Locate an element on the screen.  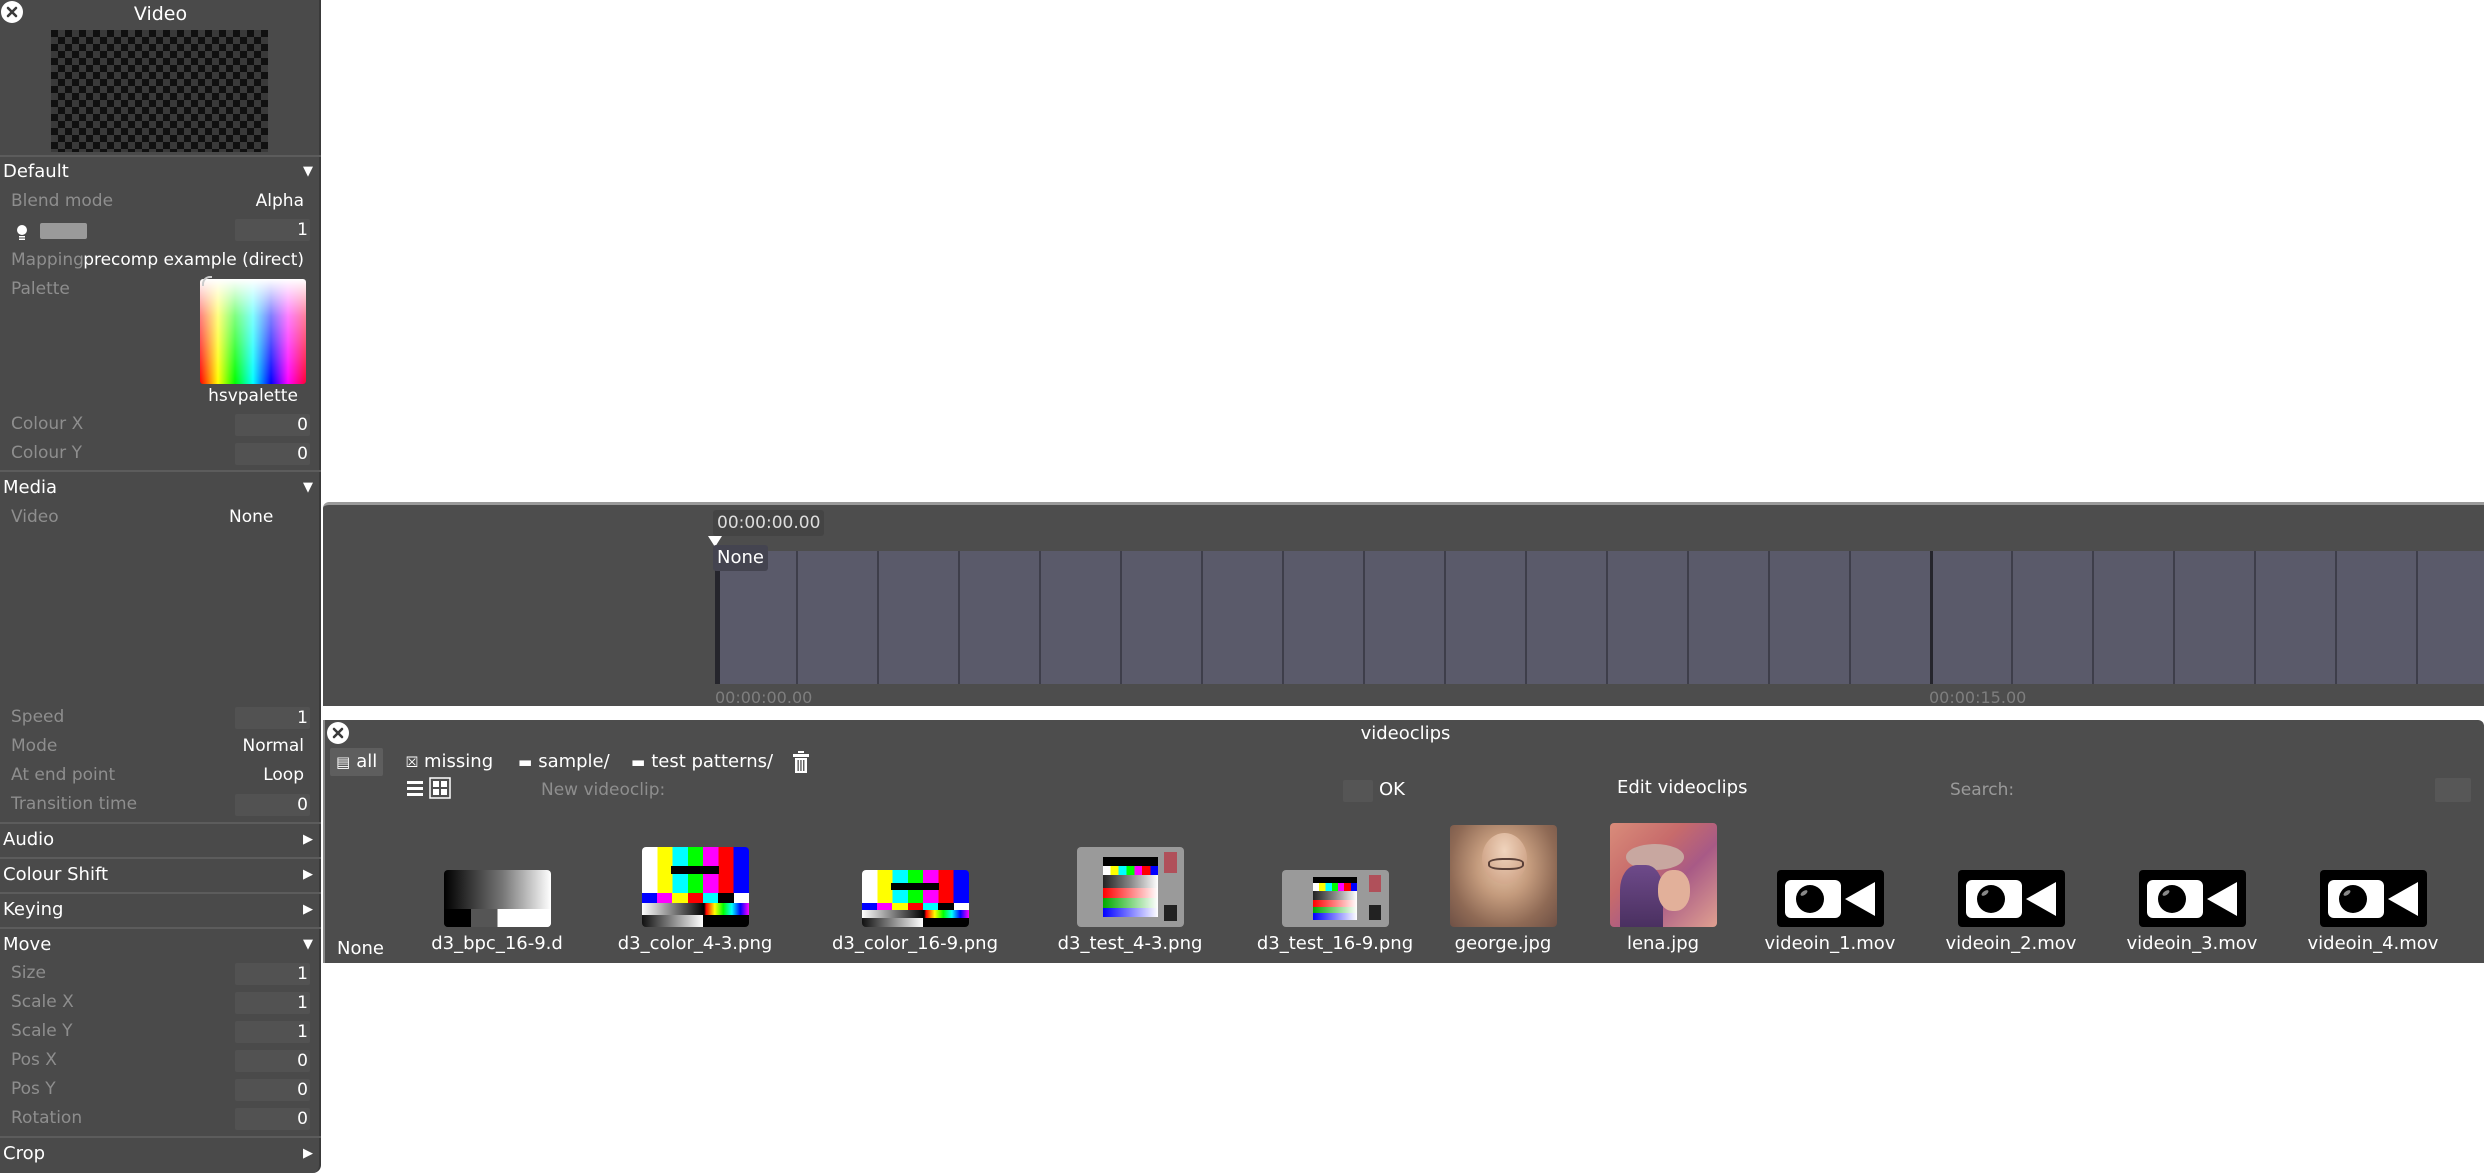
size-field: 1 is located at coordinates (272, 974).